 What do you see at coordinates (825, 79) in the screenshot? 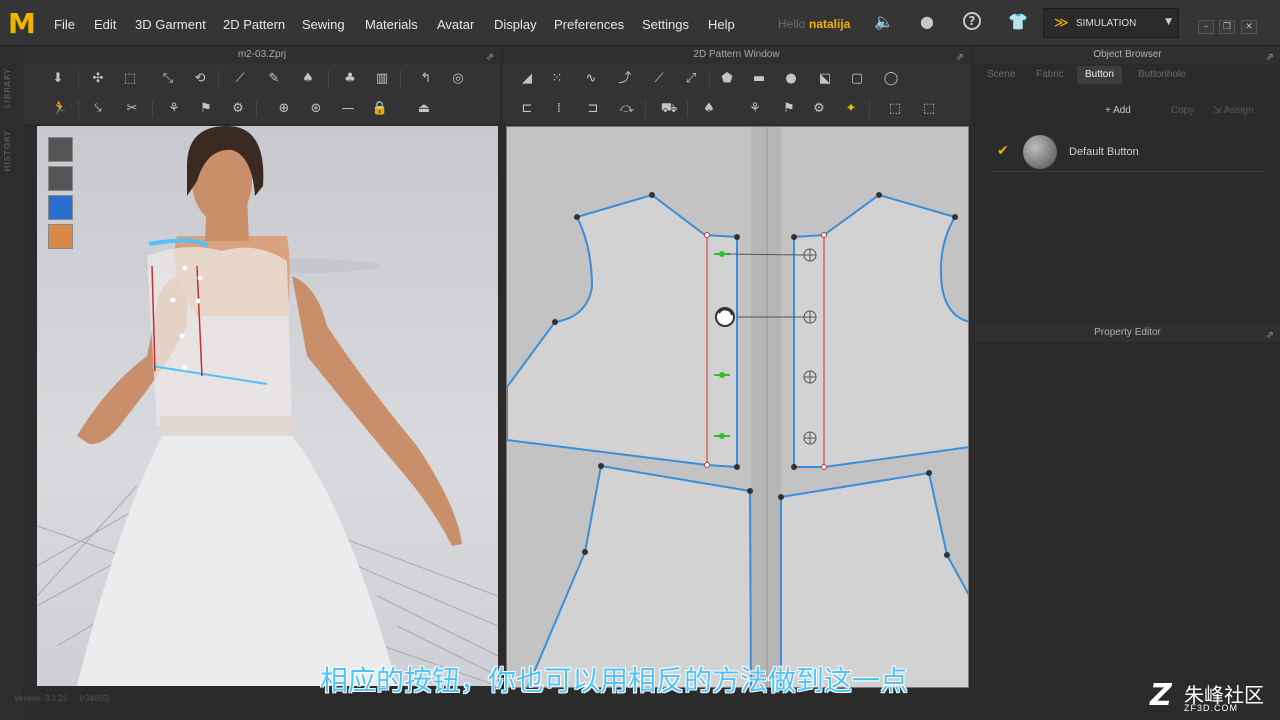
I see `internal-polygon-icon: ⬕` at bounding box center [825, 79].